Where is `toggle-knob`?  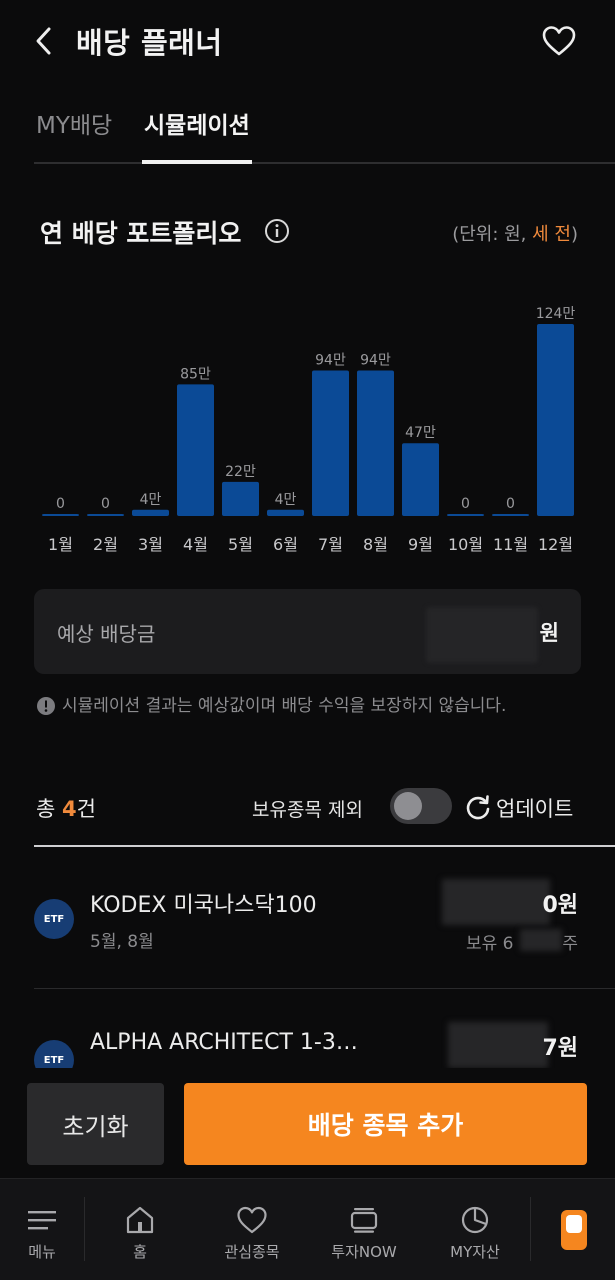 toggle-knob is located at coordinates (408, 806).